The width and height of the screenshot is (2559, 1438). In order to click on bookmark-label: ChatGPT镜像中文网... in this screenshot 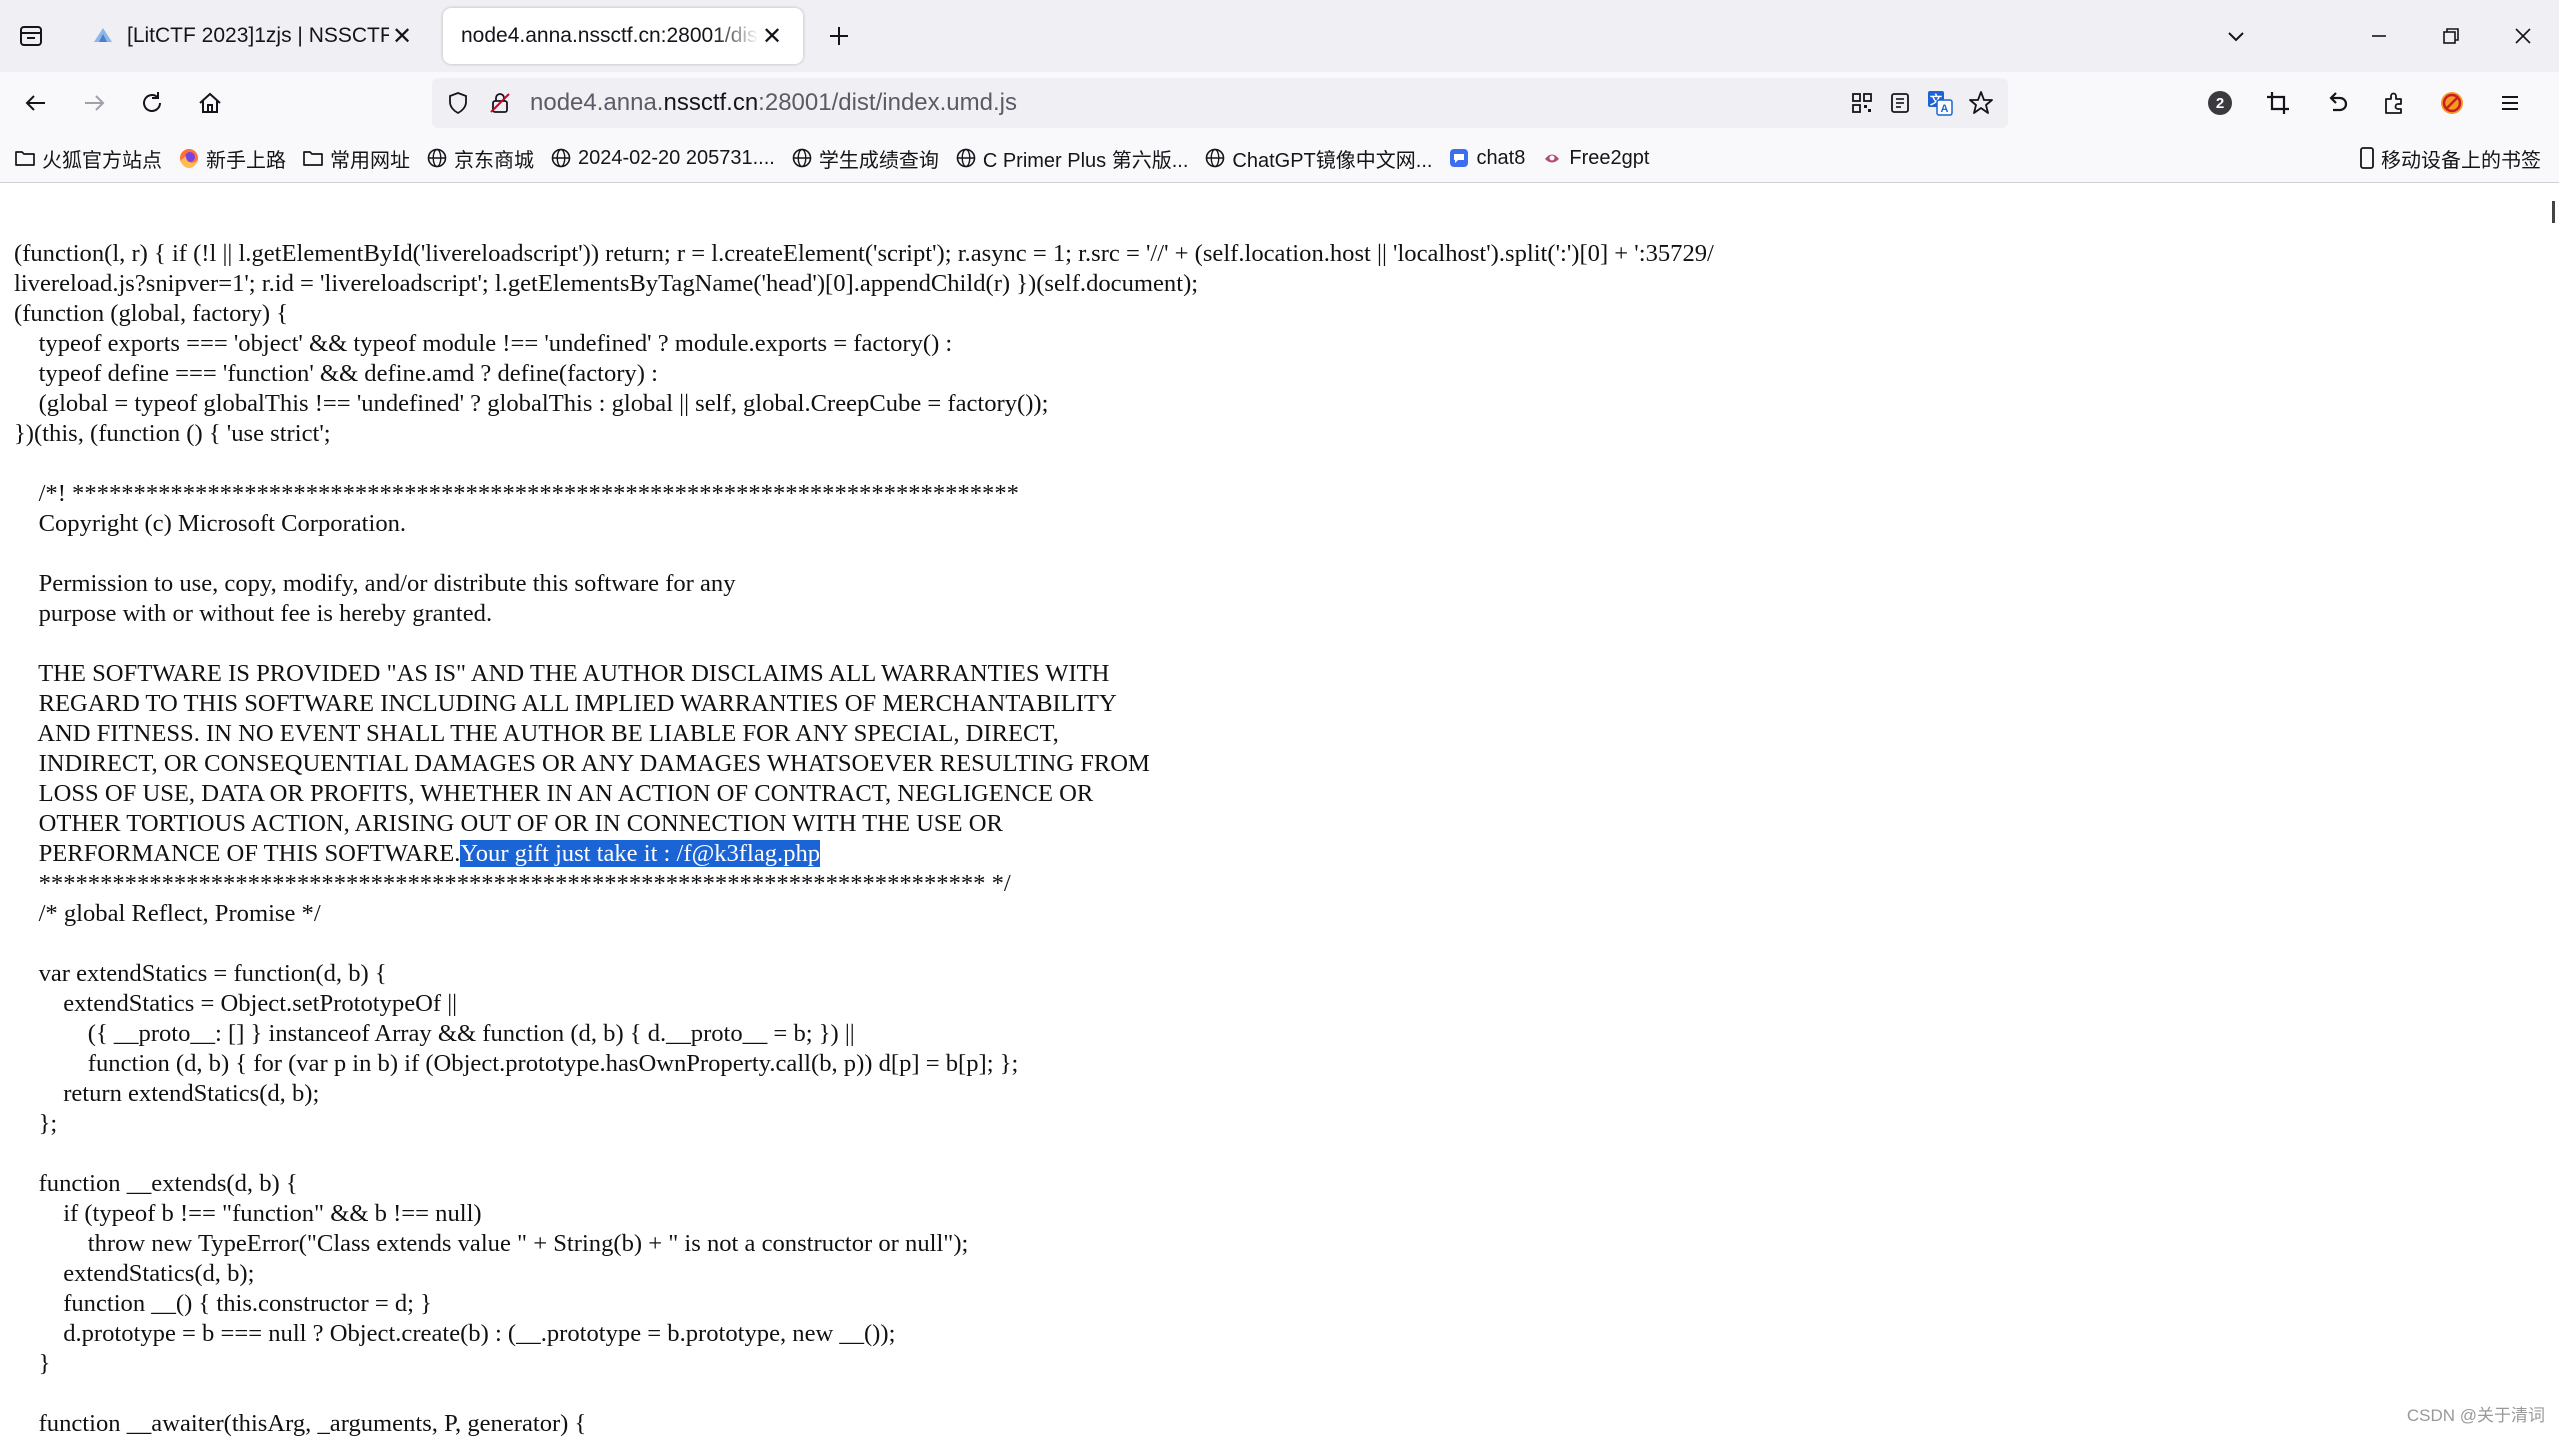, I will do `click(1332, 160)`.